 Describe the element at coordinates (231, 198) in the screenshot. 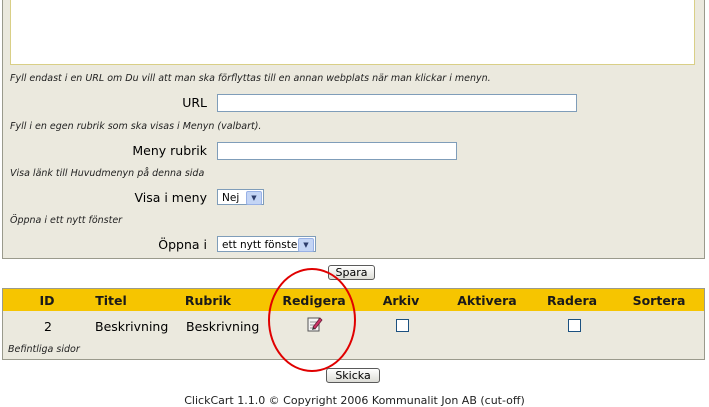

I see `show-in-menu-value: Nej` at that location.